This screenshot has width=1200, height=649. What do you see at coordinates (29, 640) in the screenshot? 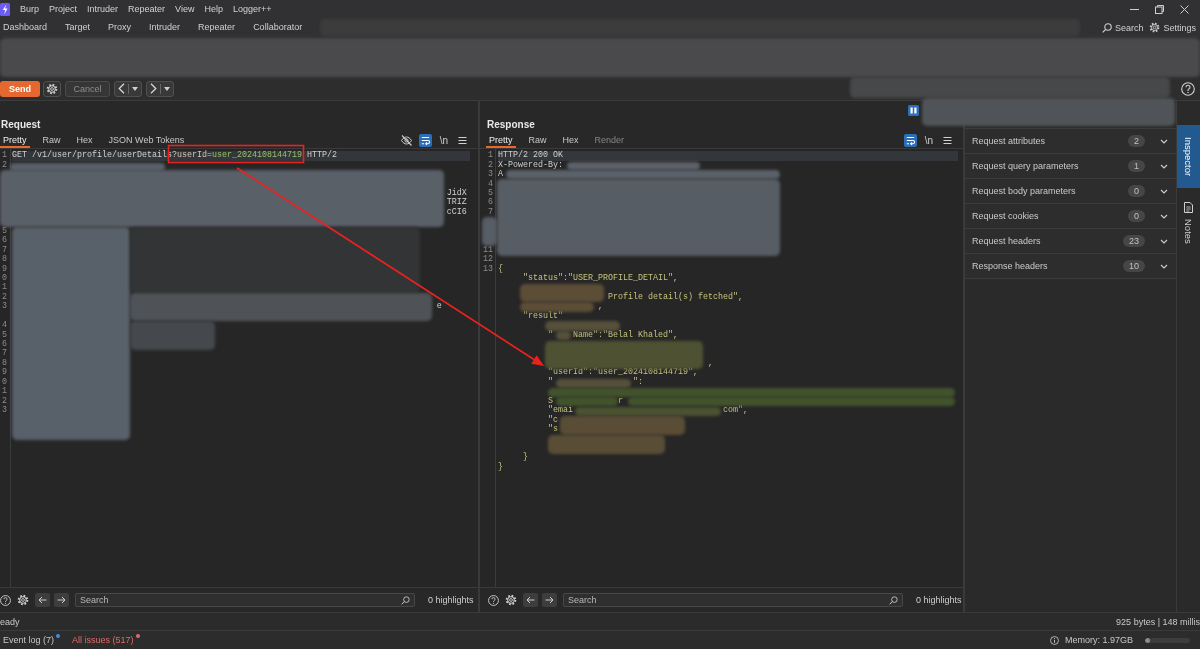
I see `status-tab: Event log (7)` at bounding box center [29, 640].